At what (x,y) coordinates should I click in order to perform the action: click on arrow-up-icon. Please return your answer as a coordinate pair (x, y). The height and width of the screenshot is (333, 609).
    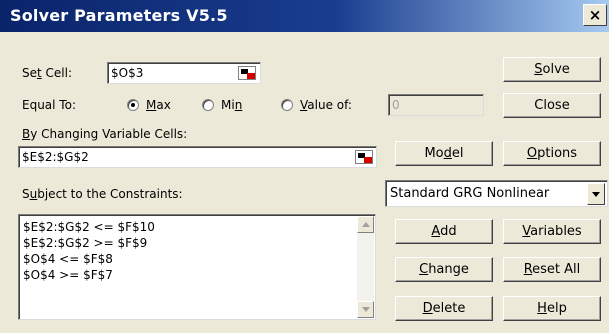
    Looking at the image, I should click on (366, 224).